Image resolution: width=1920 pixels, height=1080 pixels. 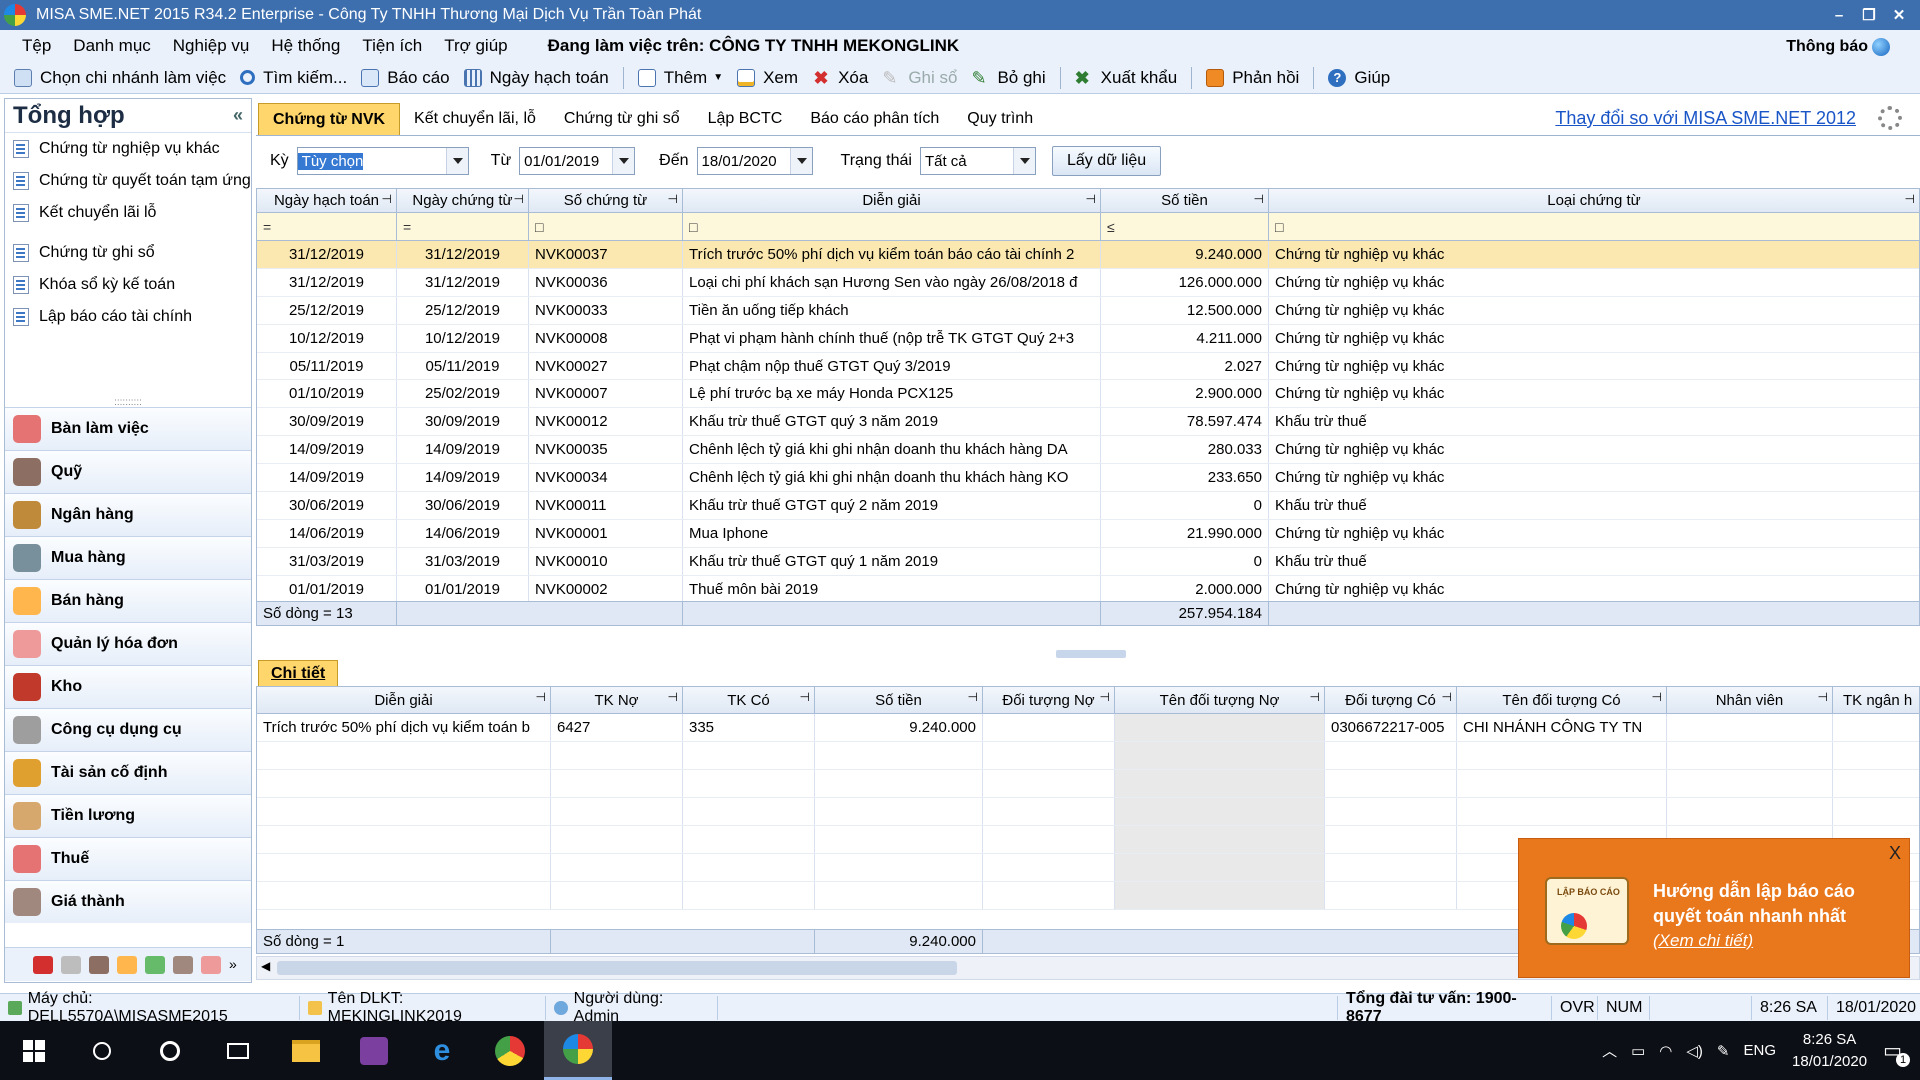 What do you see at coordinates (1609, 1050) in the screenshot?
I see `tray-expand-icon: ︿` at bounding box center [1609, 1050].